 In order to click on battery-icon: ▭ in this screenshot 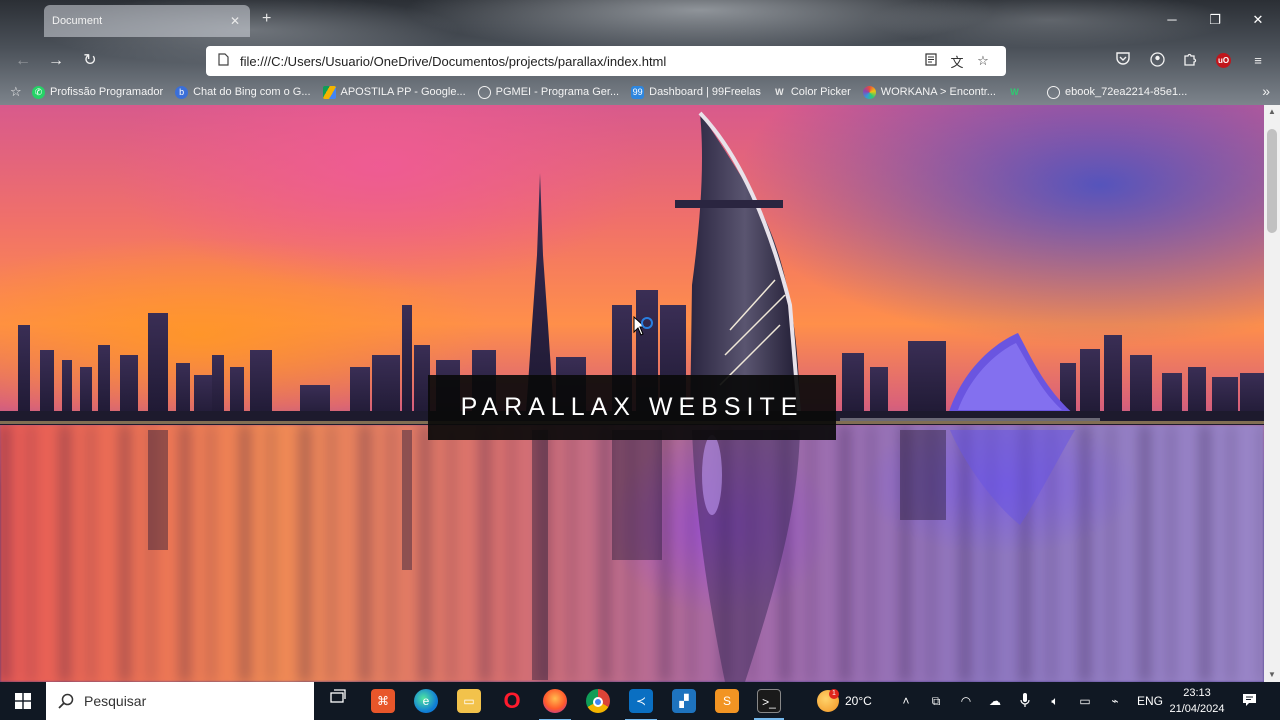, I will do `click(1085, 701)`.